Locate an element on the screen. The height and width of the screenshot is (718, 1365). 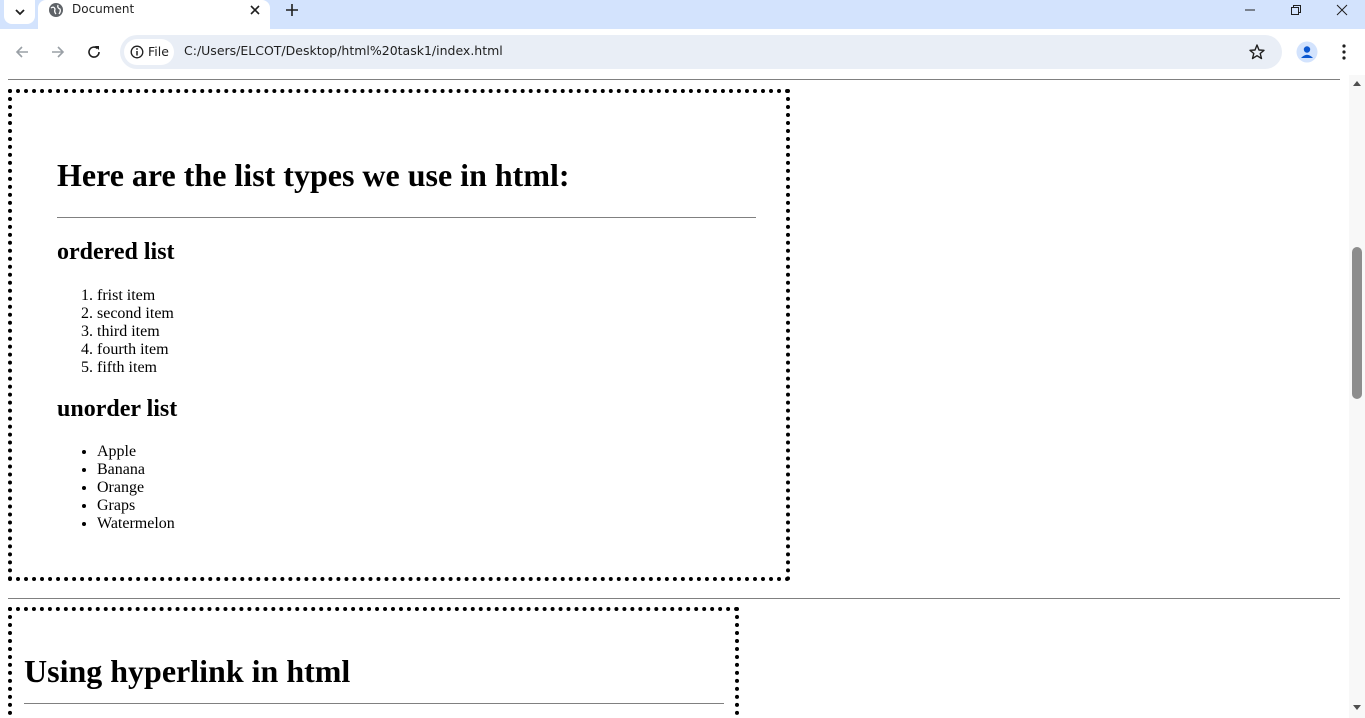
chevron-down-icon is located at coordinates (19, 12).